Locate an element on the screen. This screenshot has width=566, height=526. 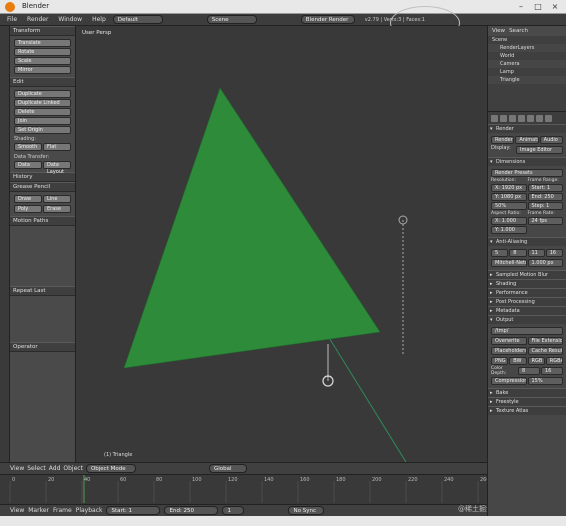
menu-playback: Playback is located at coordinates (89, 510).